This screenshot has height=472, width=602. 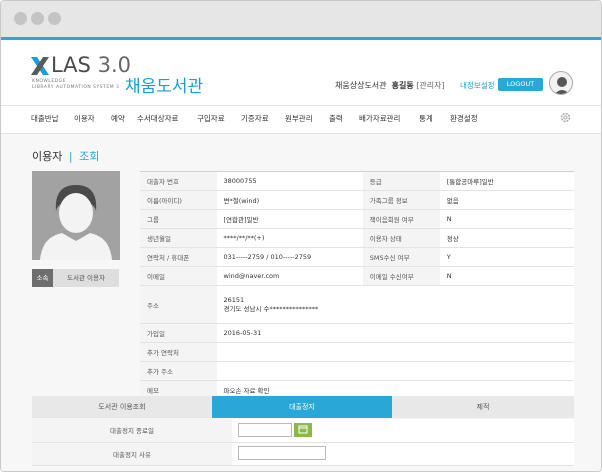 I want to click on user-avatar, so click(x=561, y=83).